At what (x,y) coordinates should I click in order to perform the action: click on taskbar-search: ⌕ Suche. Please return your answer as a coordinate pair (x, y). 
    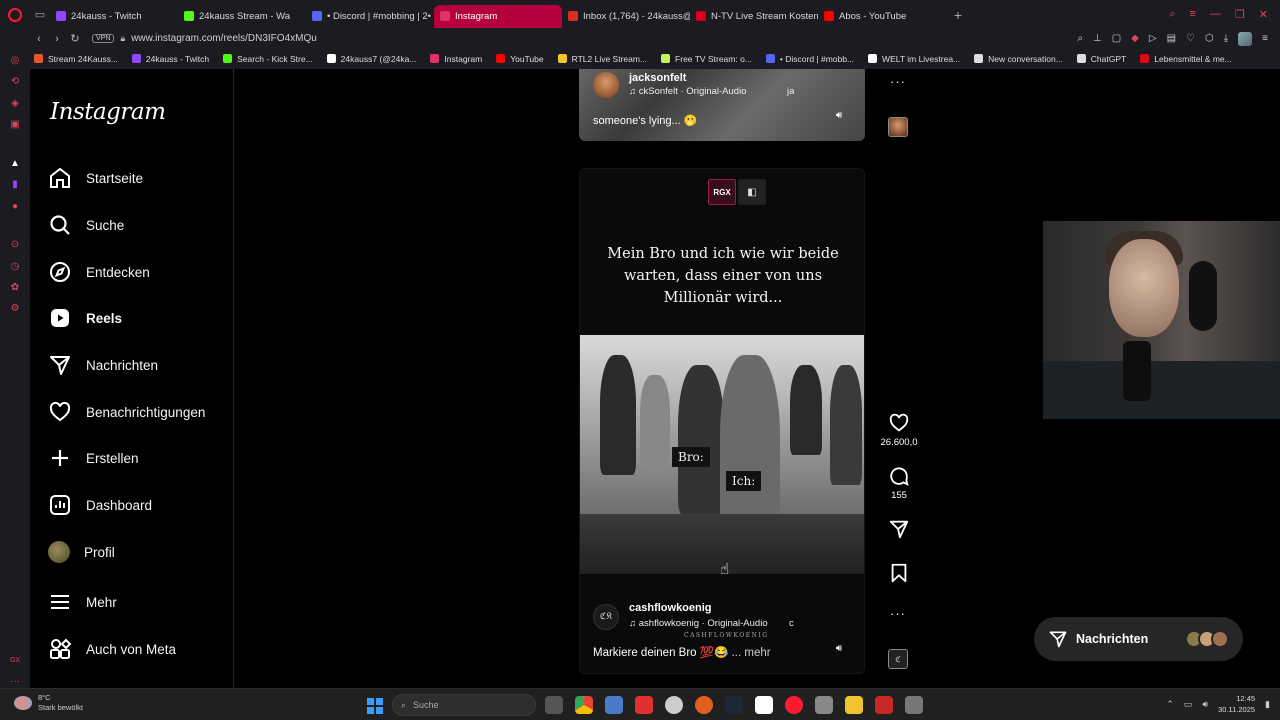
    Looking at the image, I should click on (464, 705).